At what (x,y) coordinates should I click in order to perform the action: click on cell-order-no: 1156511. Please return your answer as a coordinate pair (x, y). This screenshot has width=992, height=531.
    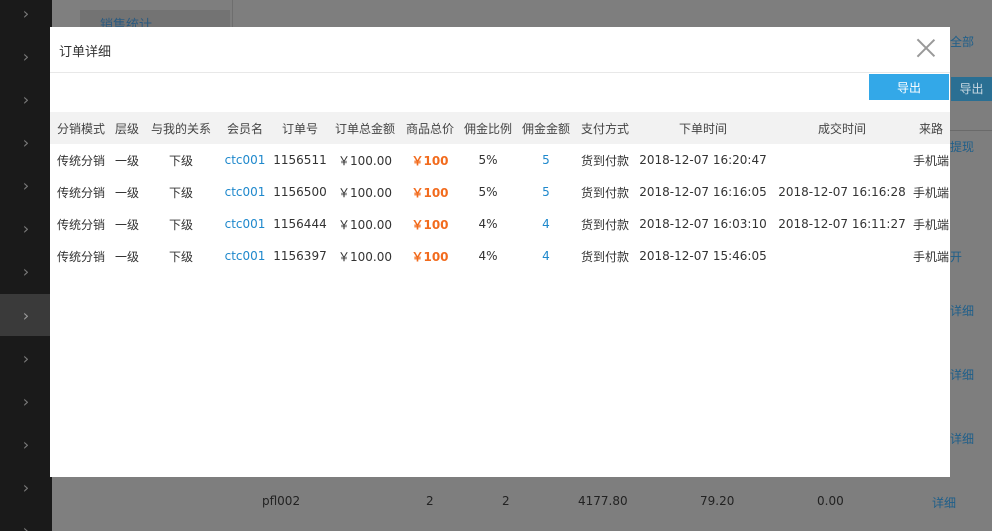
    Looking at the image, I should click on (300, 160).